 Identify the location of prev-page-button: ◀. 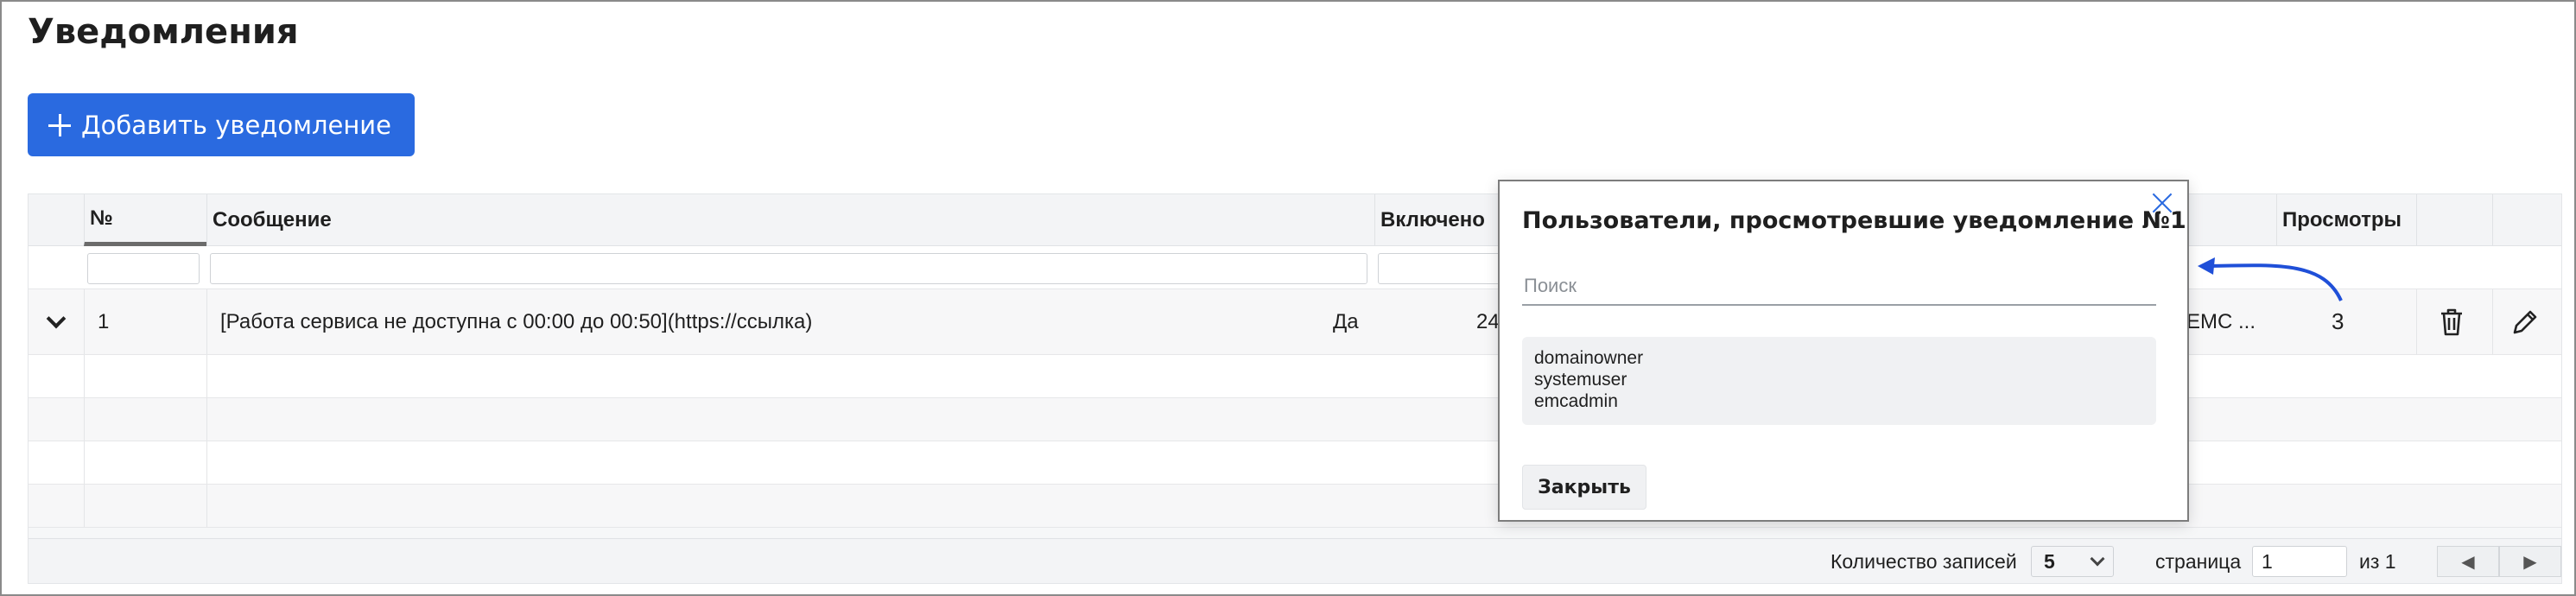
(2468, 561).